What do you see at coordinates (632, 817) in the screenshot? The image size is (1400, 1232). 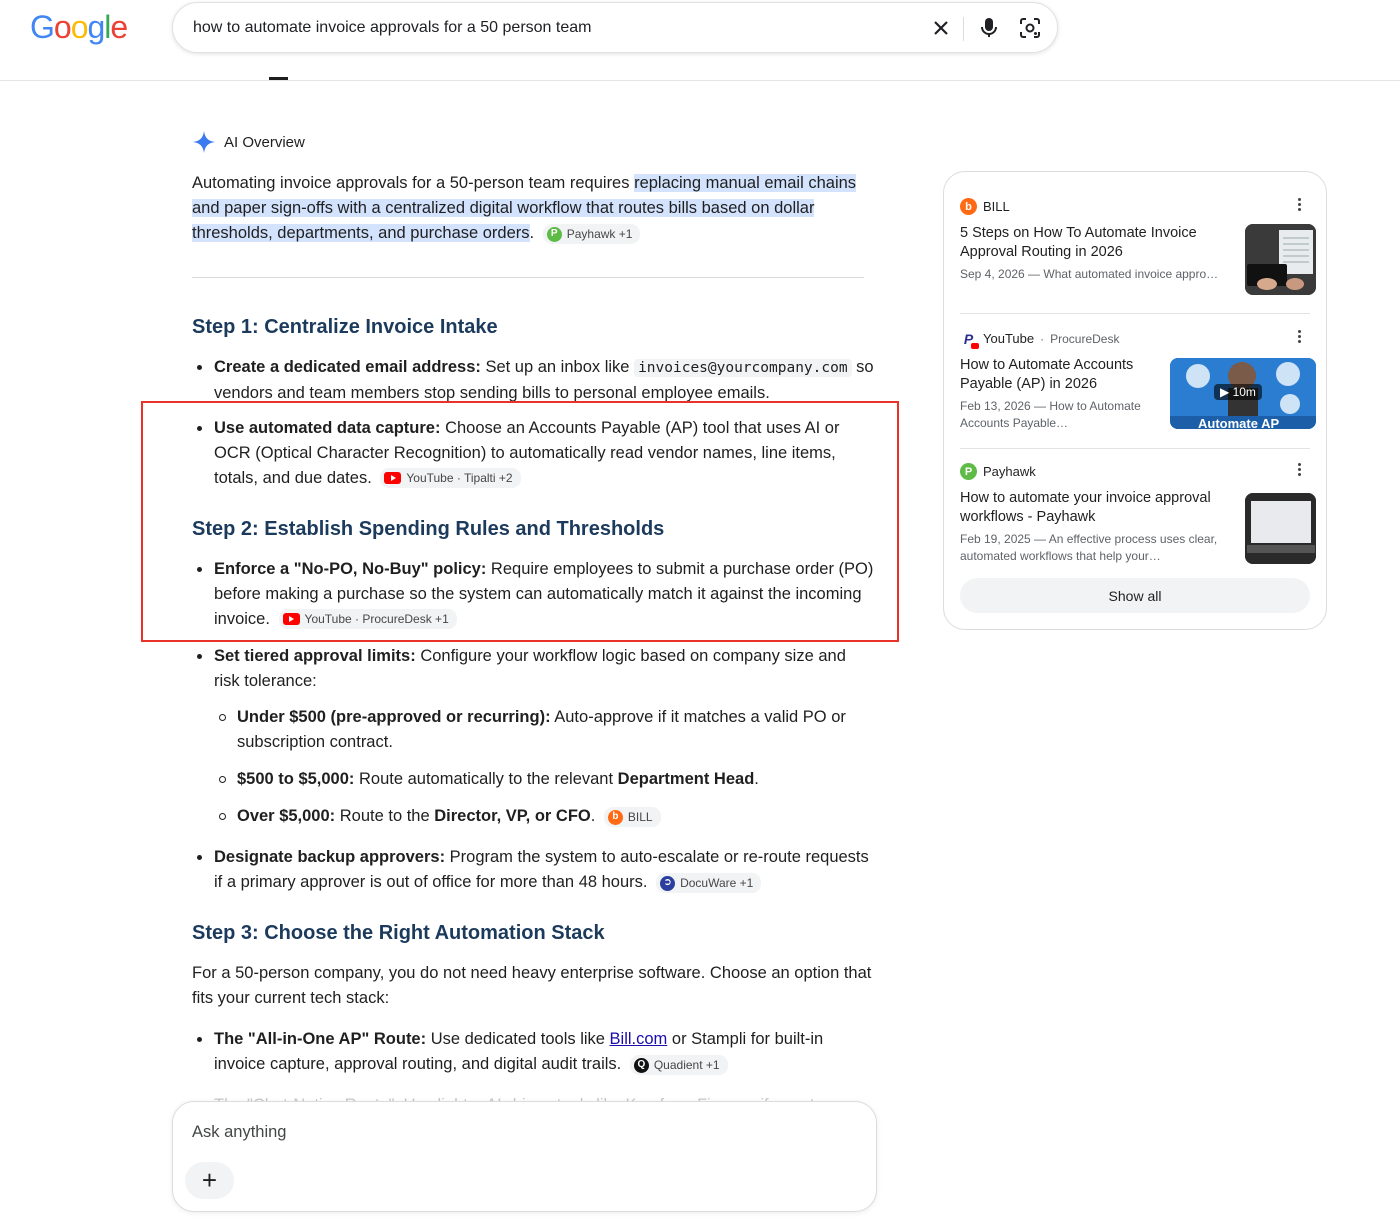 I see `source-chip: b BILL` at bounding box center [632, 817].